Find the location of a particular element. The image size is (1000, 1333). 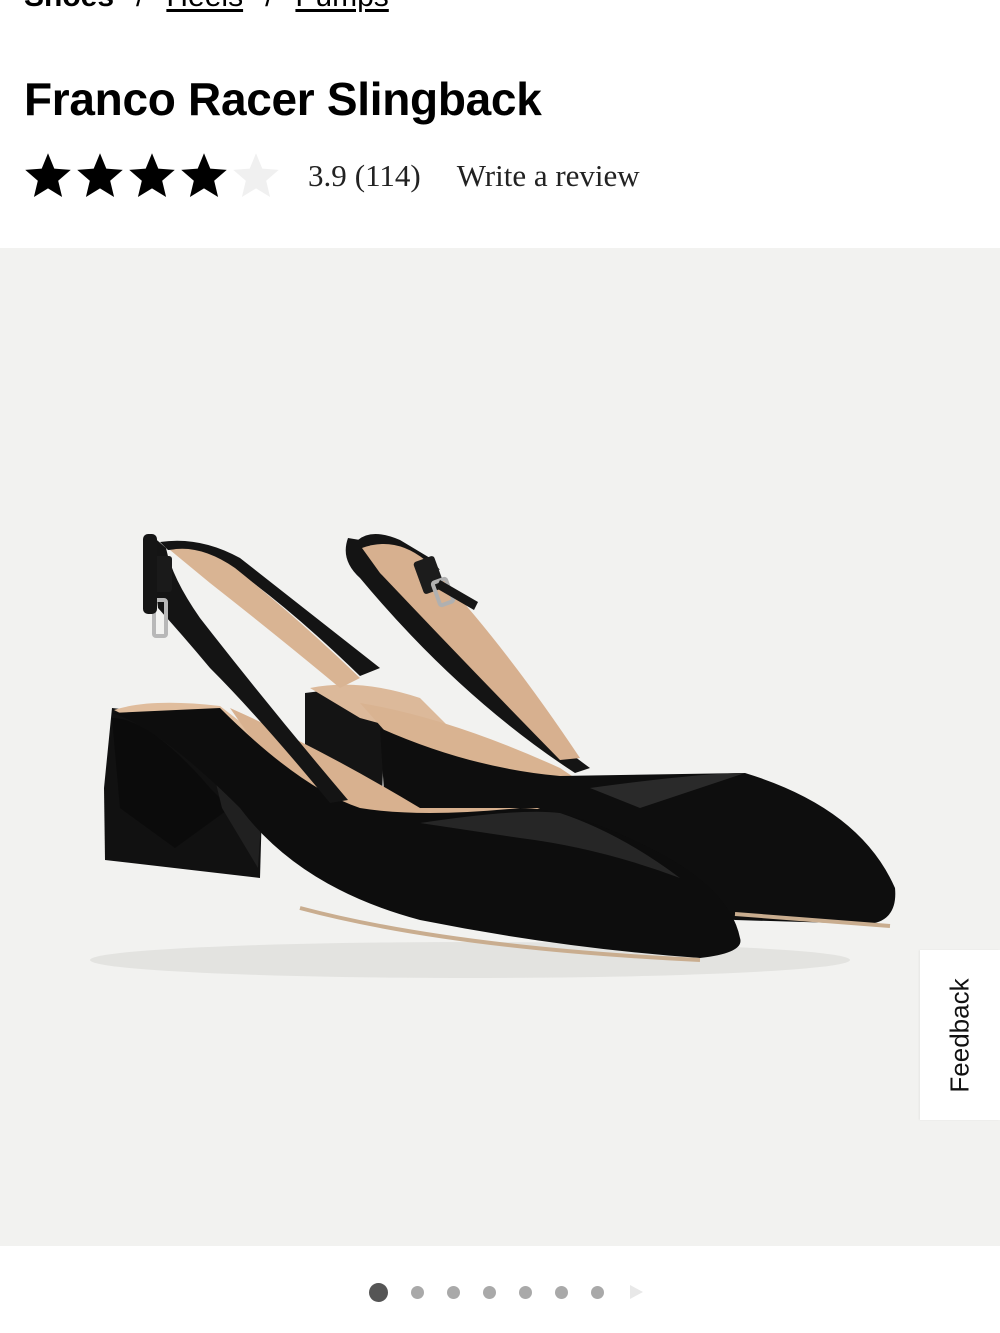

feedback-label: Feedback is located at coordinates (959, 1035).